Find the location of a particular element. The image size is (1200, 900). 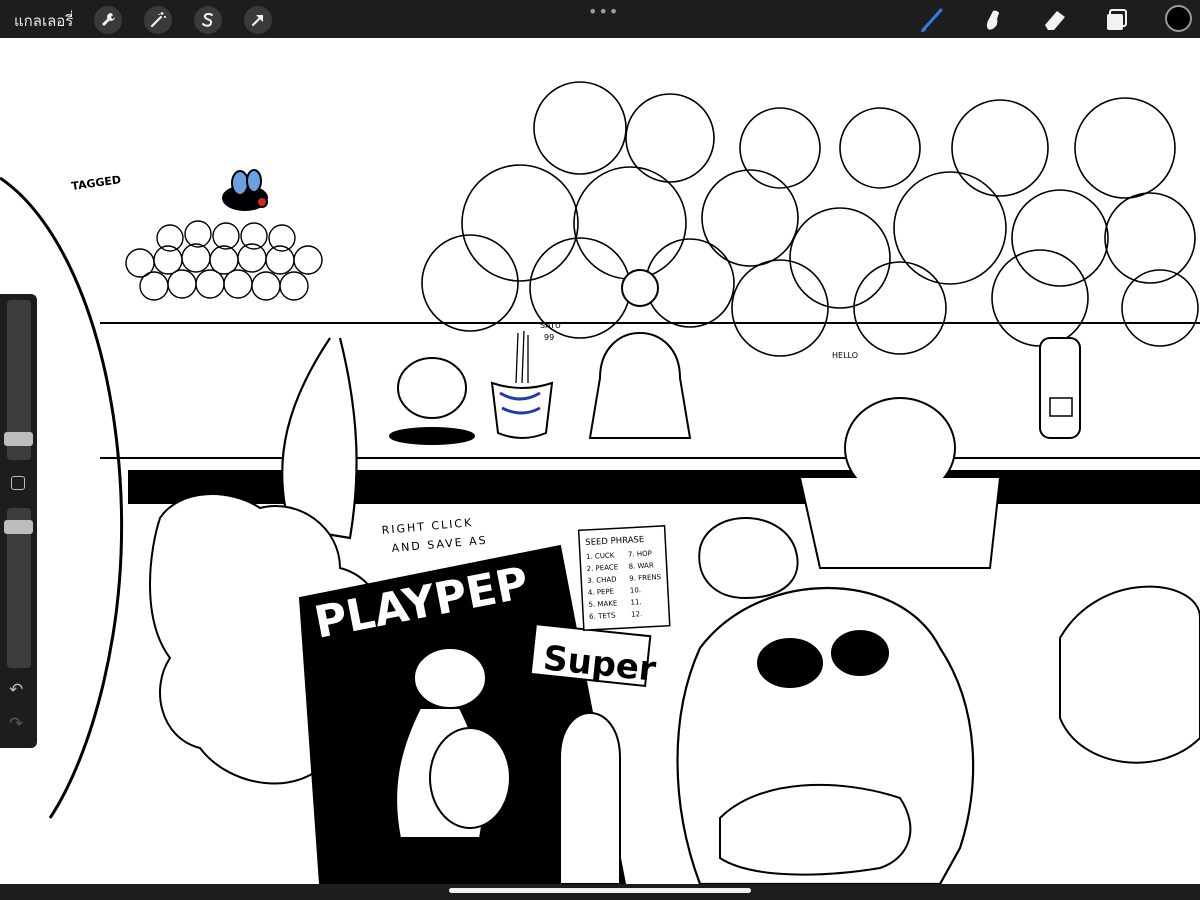

smudge-icon is located at coordinates (993, 20).